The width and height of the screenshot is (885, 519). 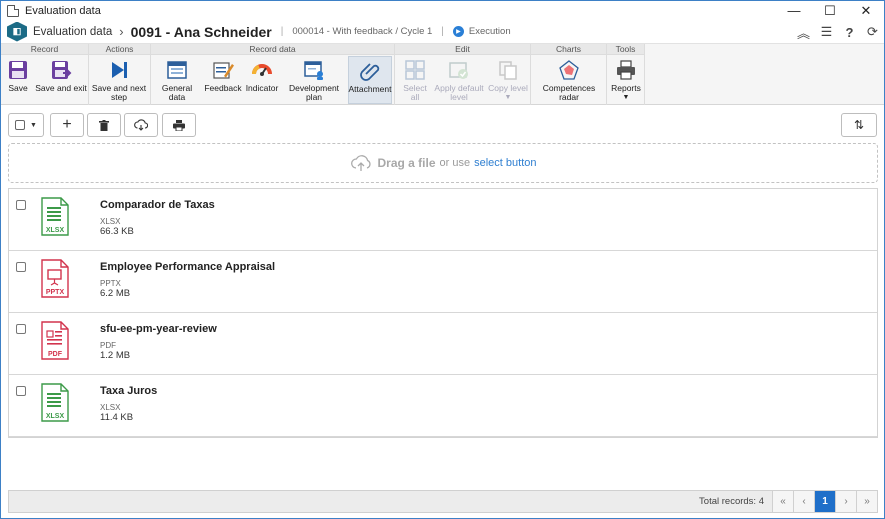 What do you see at coordinates (117, 417) in the screenshot?
I see `file-size: 11.4 KB` at bounding box center [117, 417].